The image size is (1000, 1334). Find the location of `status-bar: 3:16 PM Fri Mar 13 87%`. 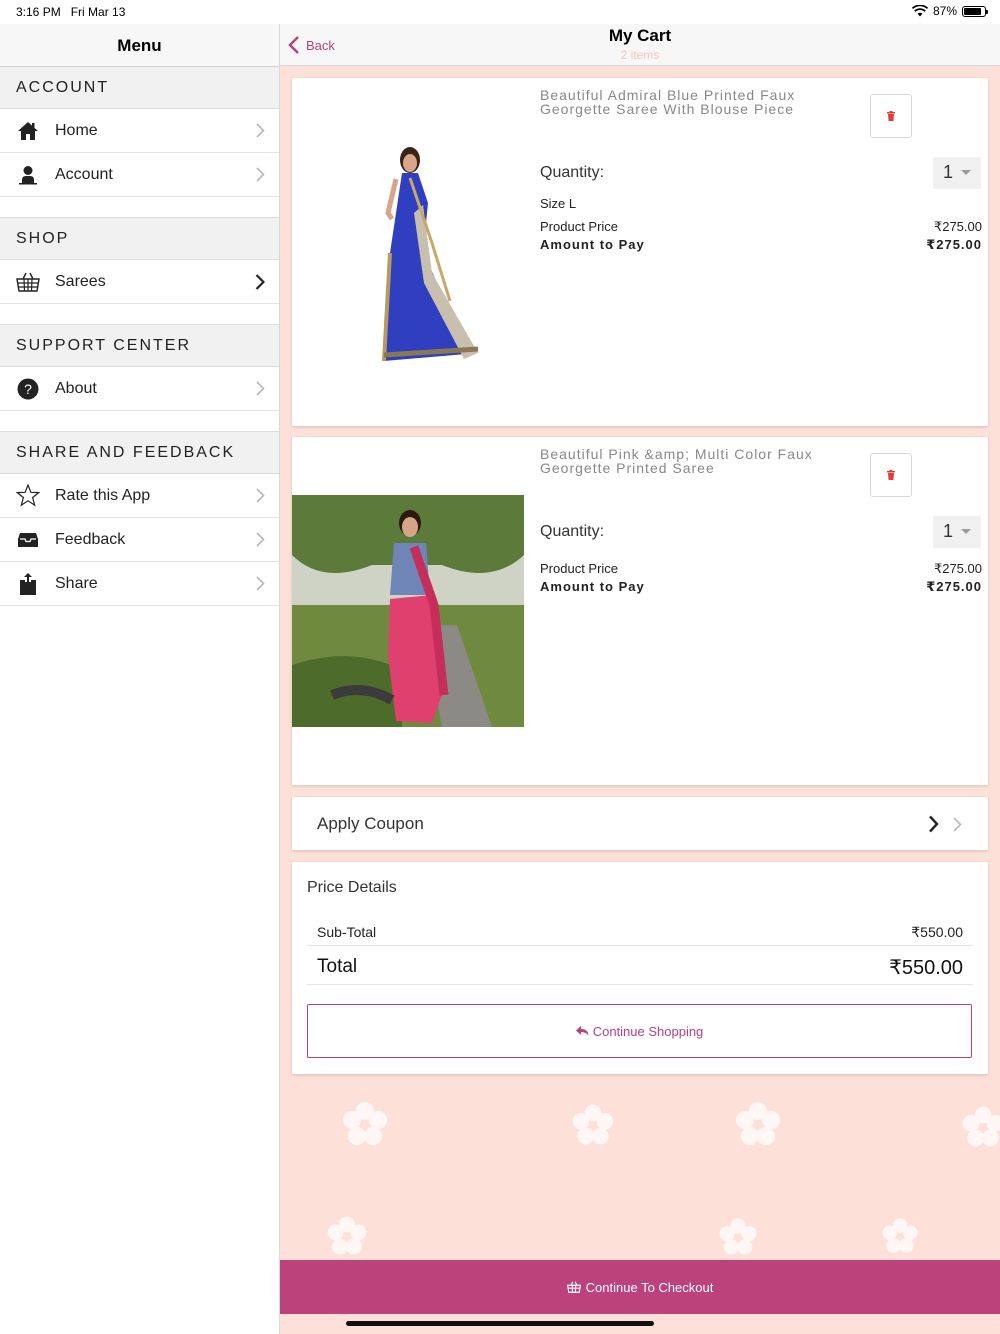

status-bar: 3:16 PM Fri Mar 13 87% is located at coordinates (500, 12).